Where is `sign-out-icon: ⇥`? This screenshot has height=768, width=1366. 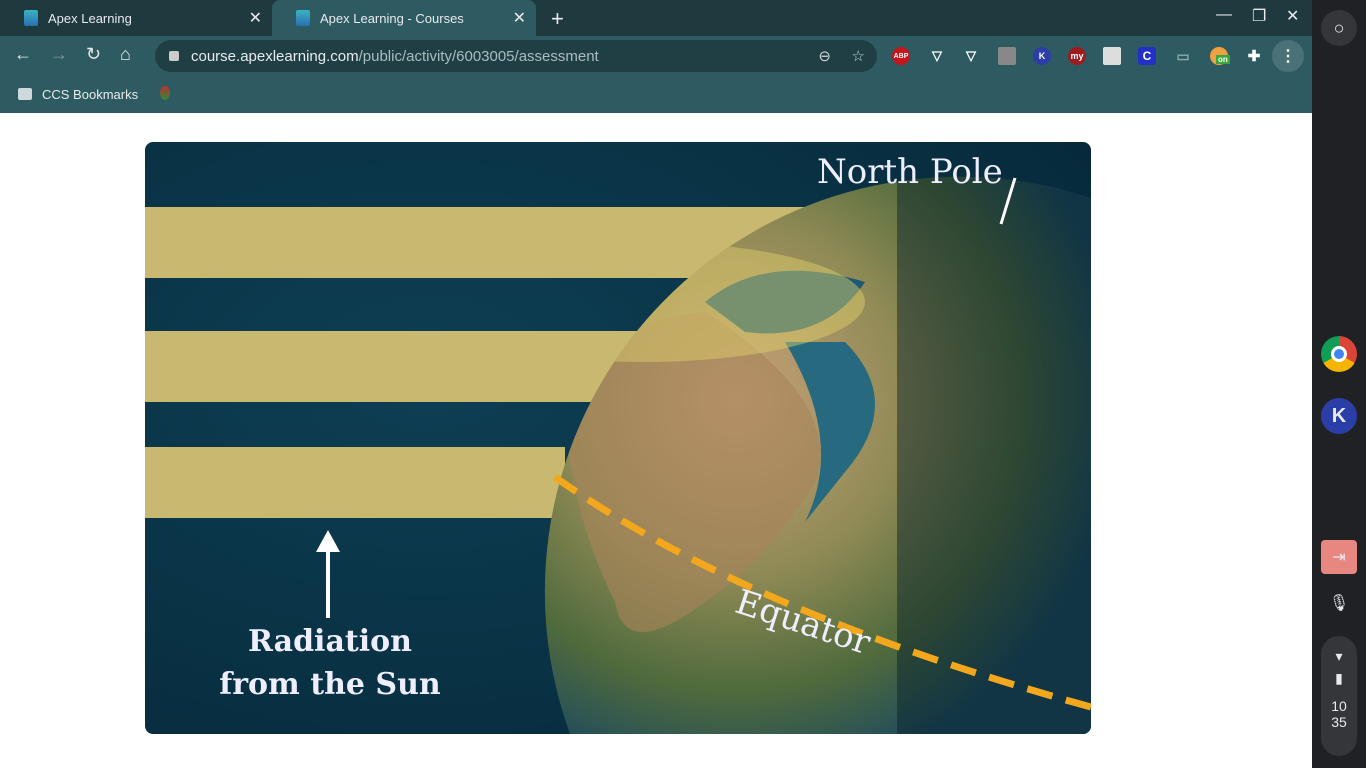
sign-out-icon: ⇥ is located at coordinates (1339, 557).